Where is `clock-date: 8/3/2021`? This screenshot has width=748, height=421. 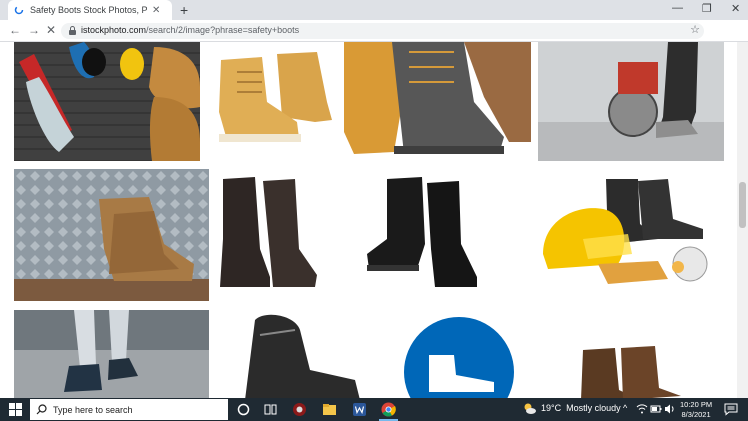
clock-date: 8/3/2021 is located at coordinates (696, 414).